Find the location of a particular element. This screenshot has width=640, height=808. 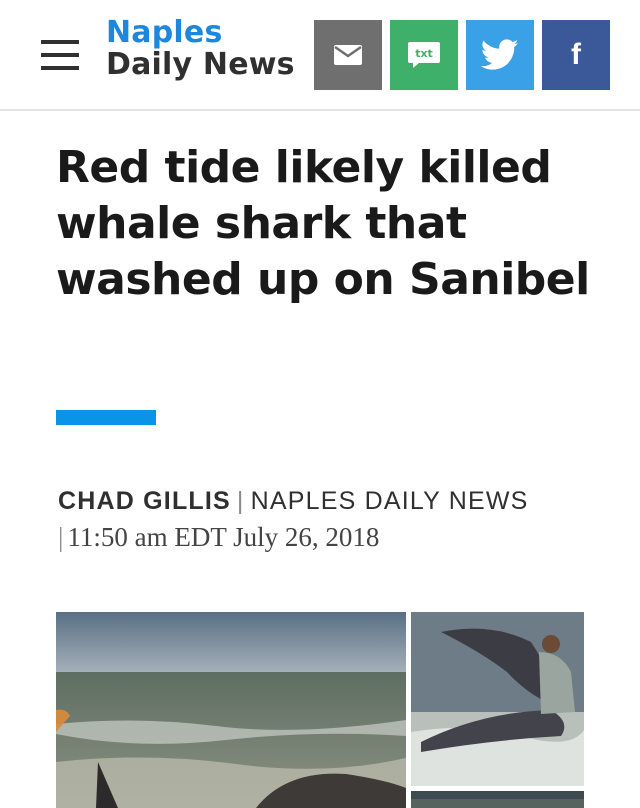

twitter-bird-icon is located at coordinates (500, 54).